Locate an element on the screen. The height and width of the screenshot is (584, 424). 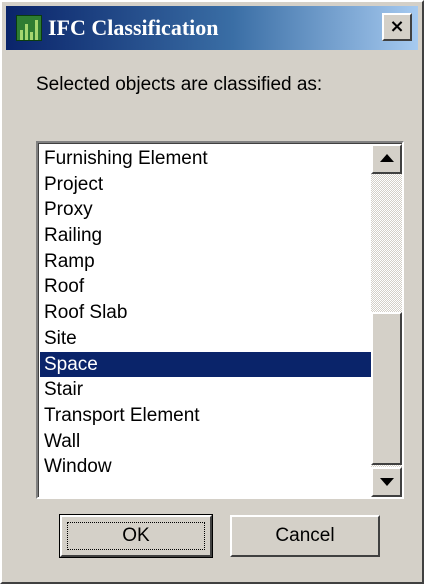
title-bar: IFC Classification × is located at coordinates (212, 28).